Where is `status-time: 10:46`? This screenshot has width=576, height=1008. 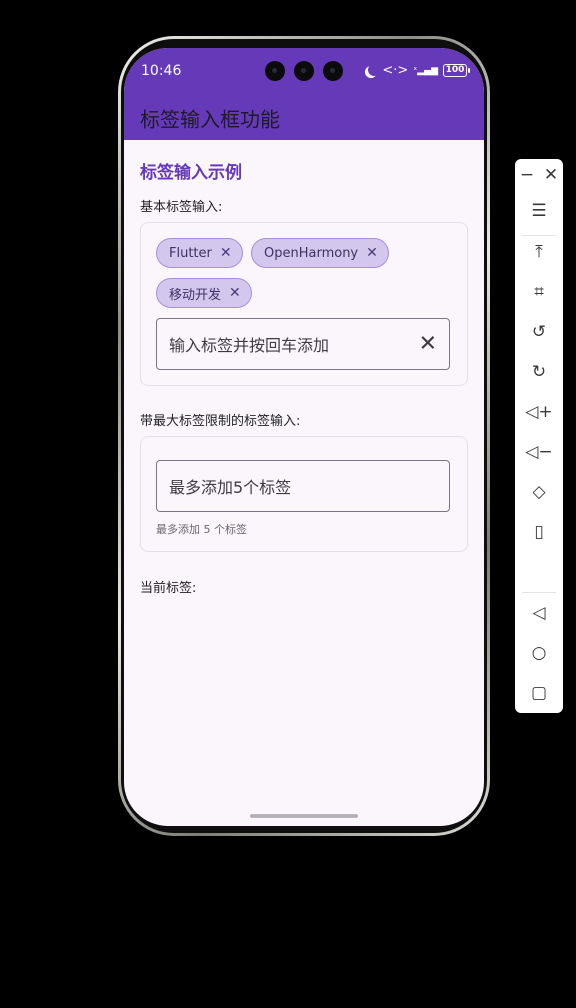 status-time: 10:46 is located at coordinates (161, 71).